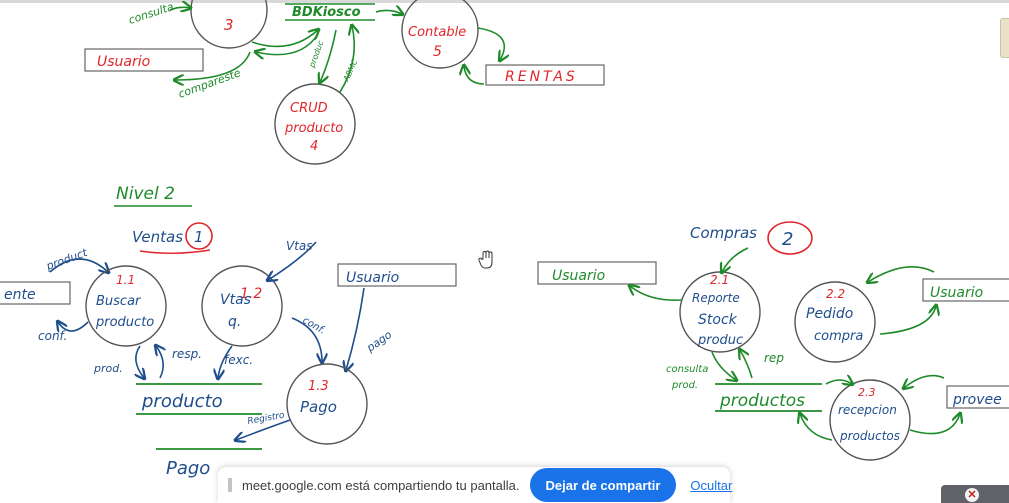 The image size is (1009, 503). Describe the element at coordinates (762, 401) in the screenshot. I see `store-productos-label: productos` at that location.